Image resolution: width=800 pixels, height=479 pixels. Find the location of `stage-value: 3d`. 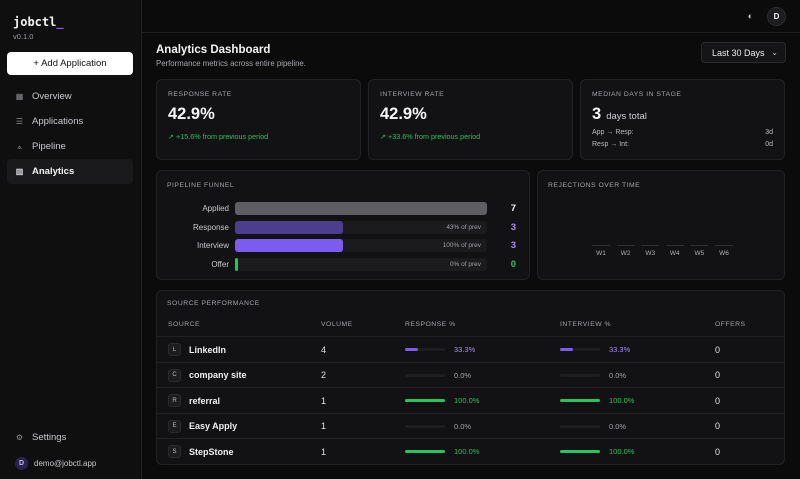

stage-value: 3d is located at coordinates (769, 132).